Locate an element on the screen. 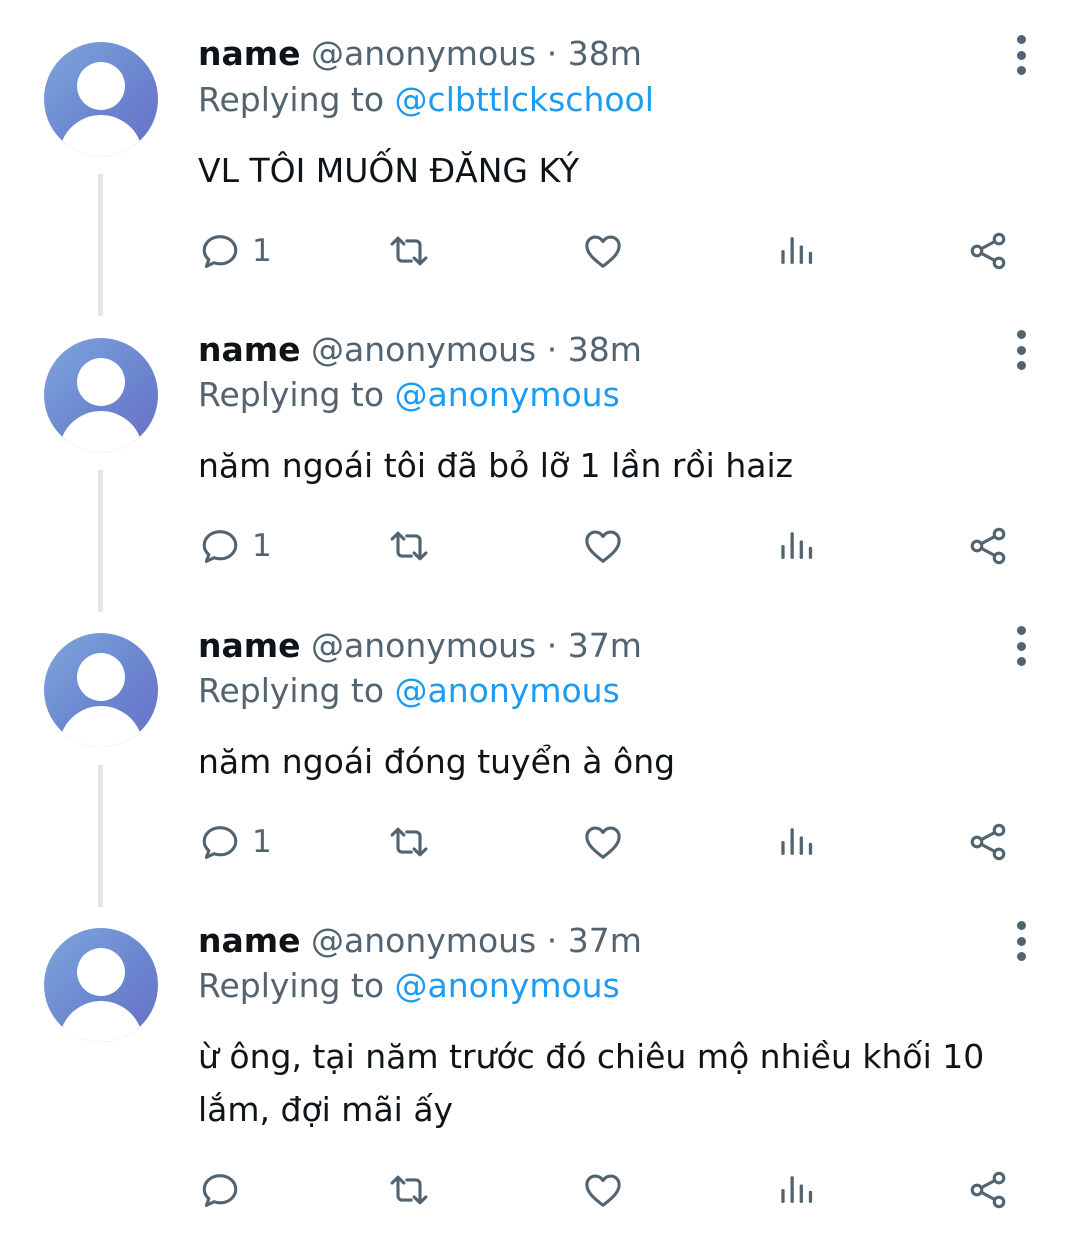 The image size is (1080, 1234). tweet-text: VL TÔI MUỐN ĐĂNG KÝ is located at coordinates (389, 170).